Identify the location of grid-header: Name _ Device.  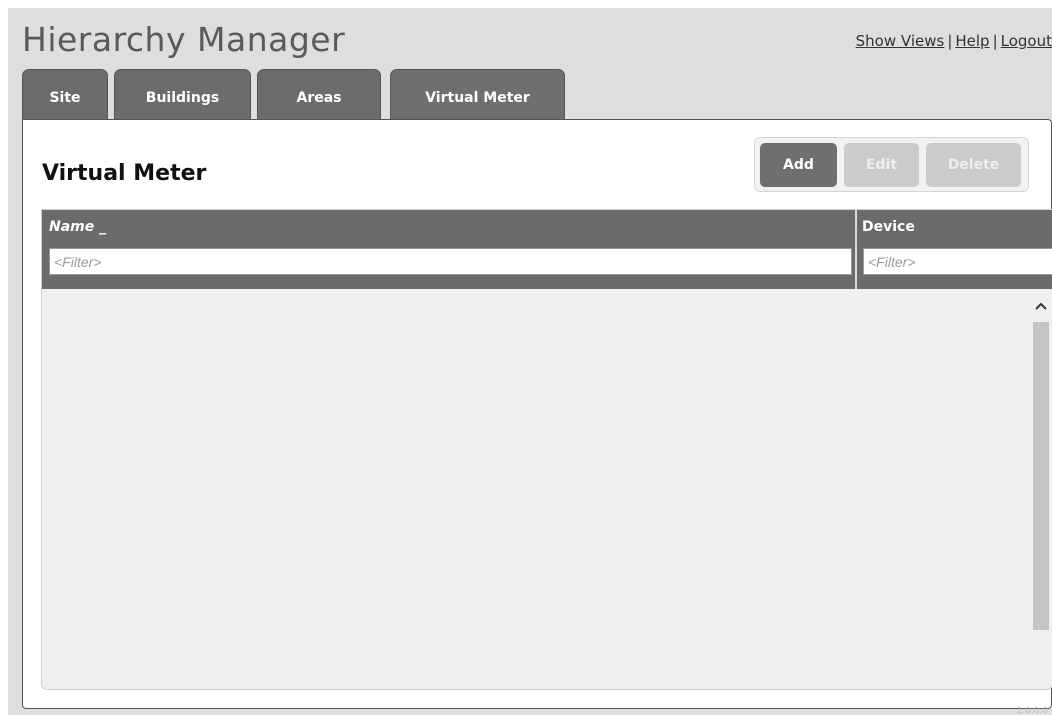
(547, 249).